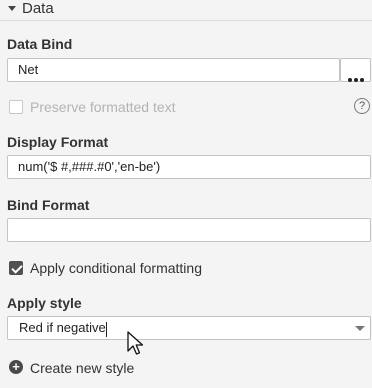 Image resolution: width=372 pixels, height=388 pixels. What do you see at coordinates (16, 268) in the screenshot?
I see `conditional-formatting-checkbox` at bounding box center [16, 268].